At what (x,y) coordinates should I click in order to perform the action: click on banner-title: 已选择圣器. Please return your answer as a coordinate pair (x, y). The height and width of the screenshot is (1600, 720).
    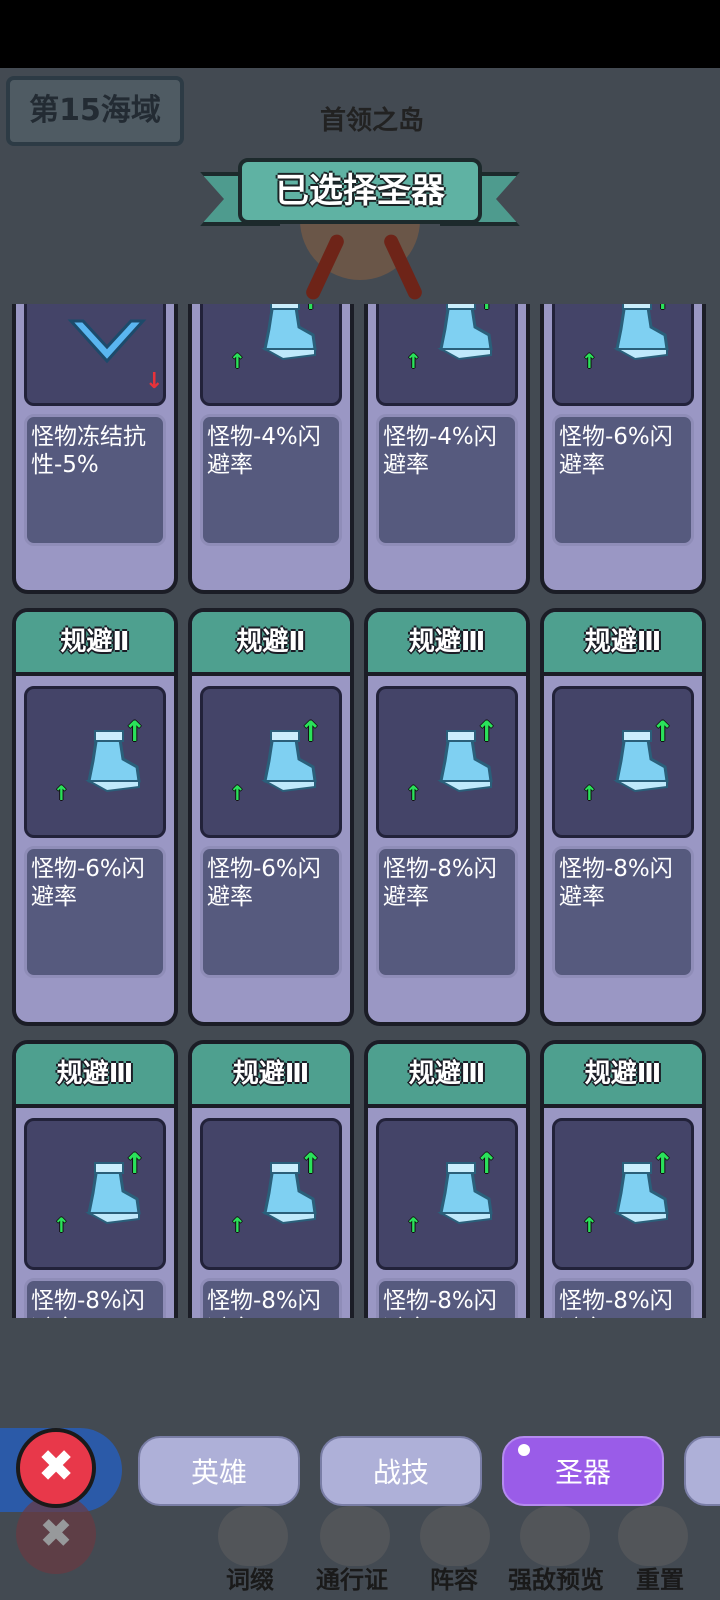
    Looking at the image, I should click on (360, 191).